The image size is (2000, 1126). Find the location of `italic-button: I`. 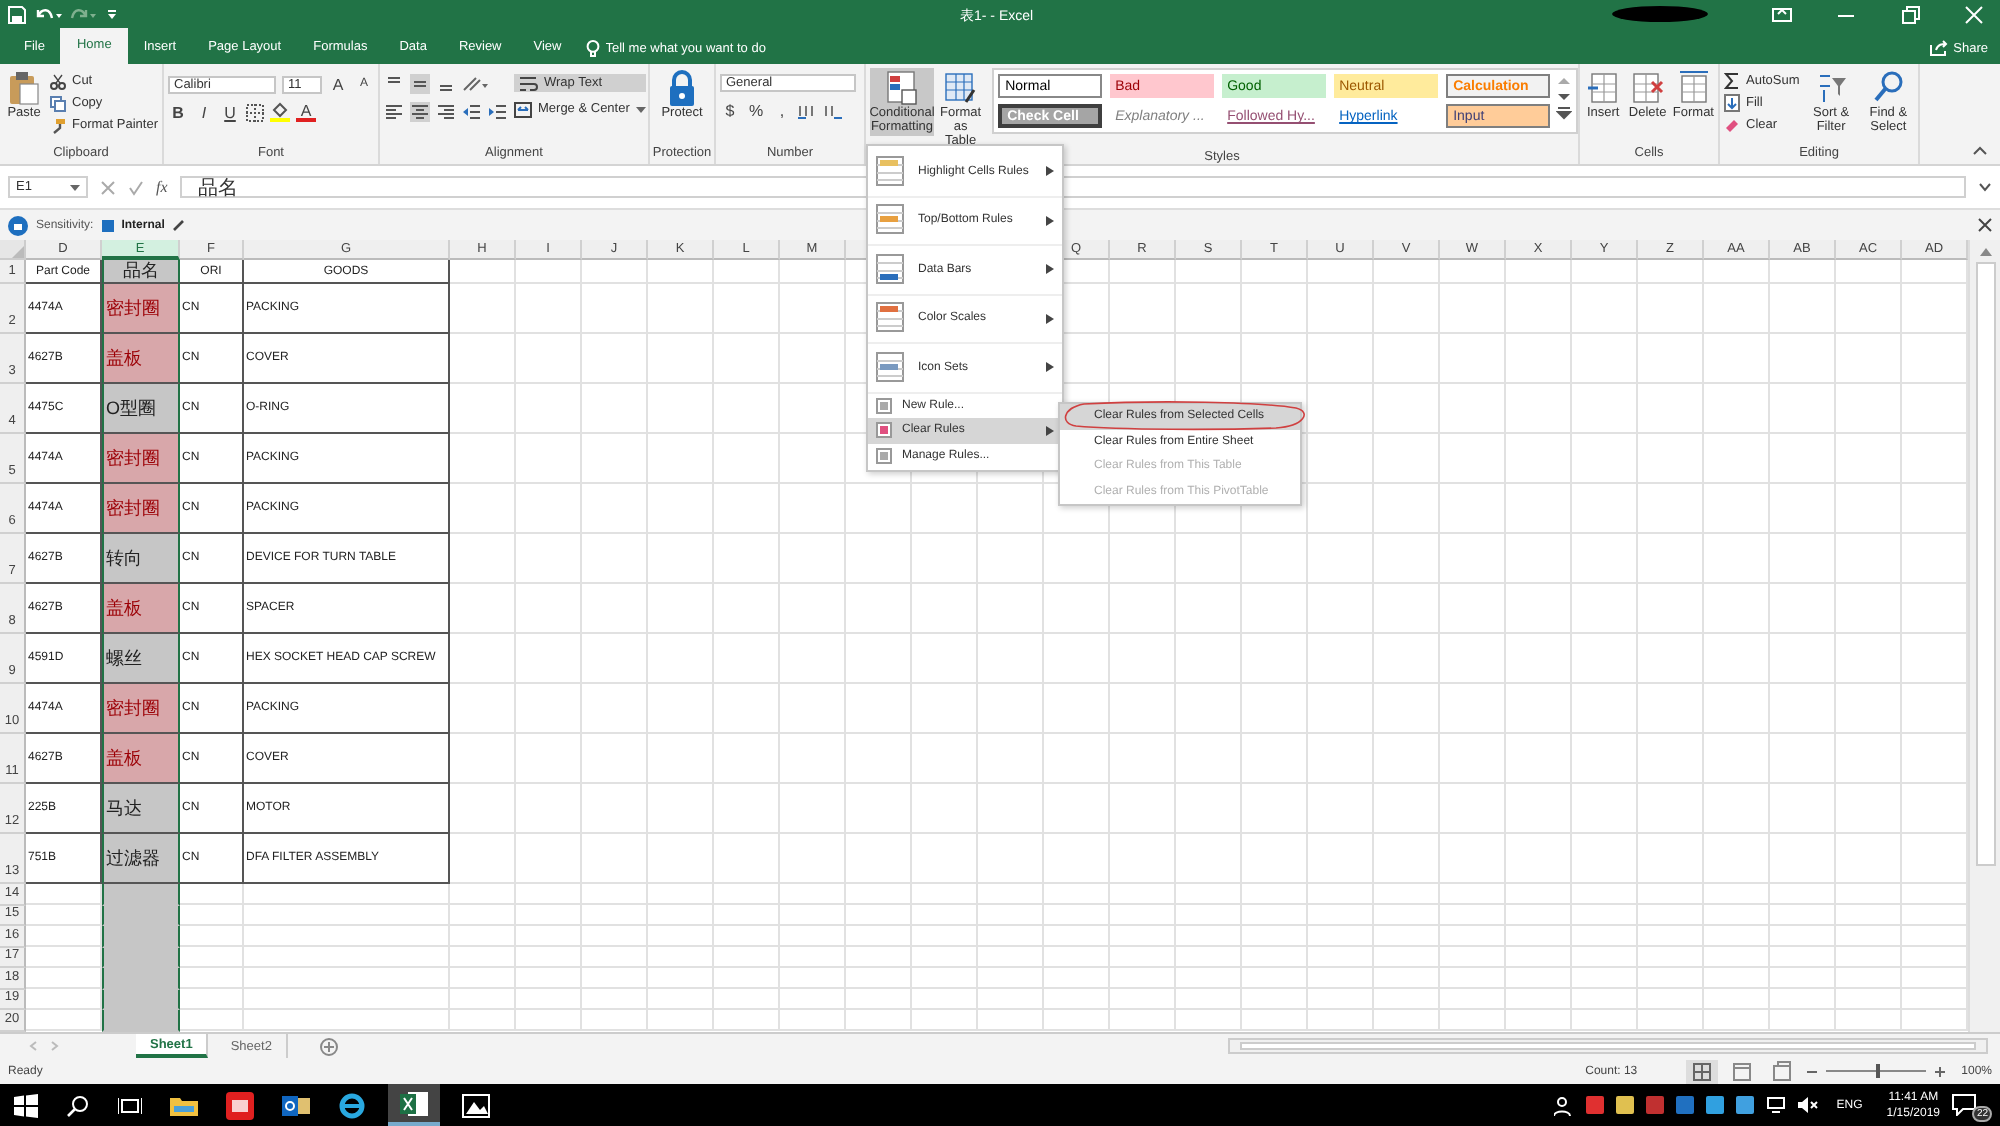

italic-button: I is located at coordinates (204, 112).